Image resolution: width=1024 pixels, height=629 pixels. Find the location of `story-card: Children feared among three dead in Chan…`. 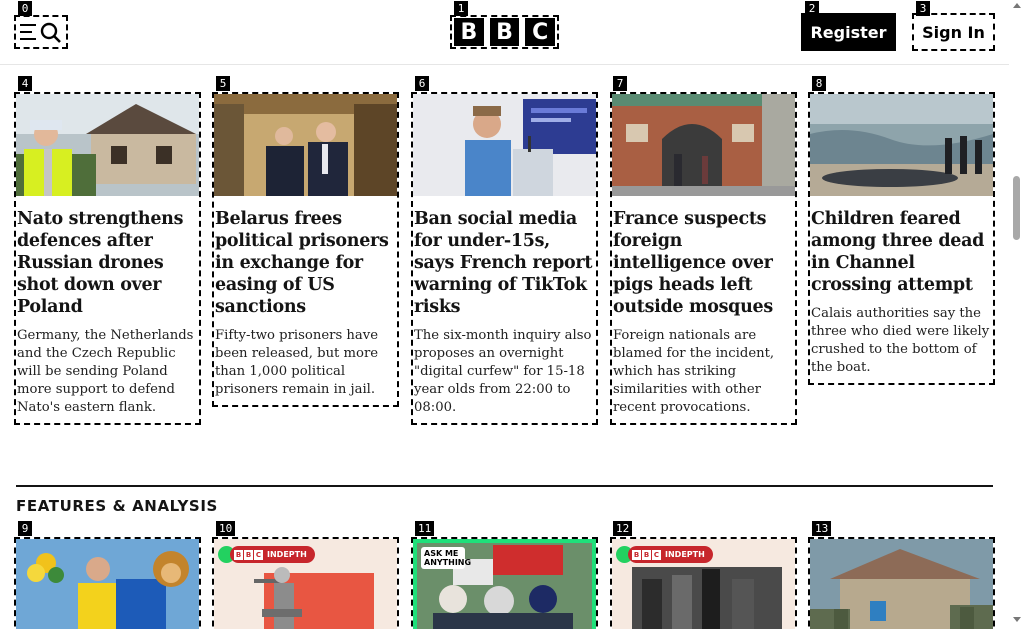

story-card: Children feared among three dead in Chan… is located at coordinates (901, 238).